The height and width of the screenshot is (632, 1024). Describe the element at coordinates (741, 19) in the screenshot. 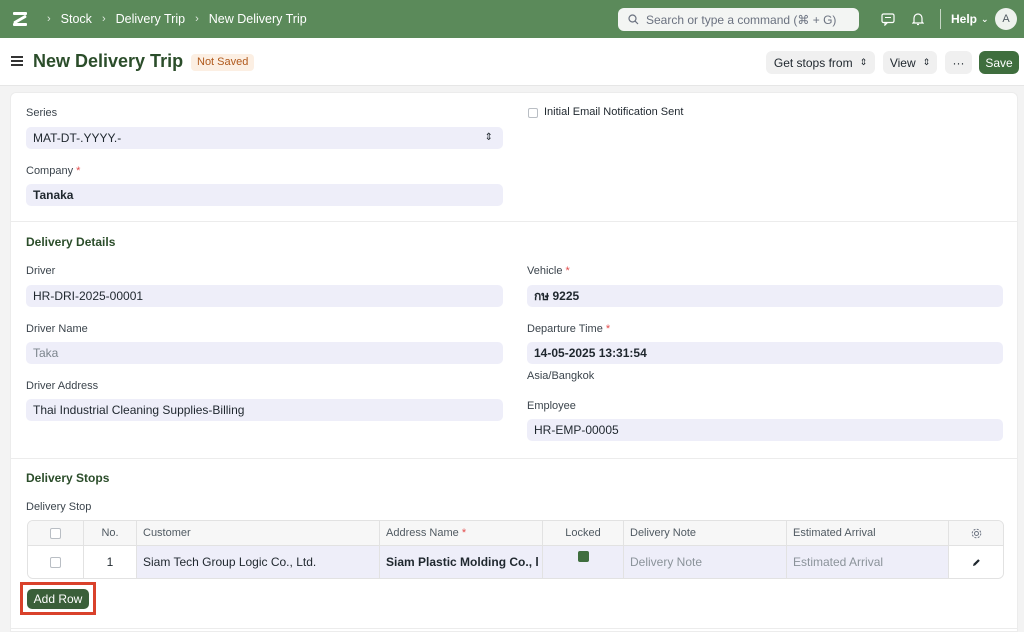

I see `search-placeholder: Search or type a command (⌘ + G)` at that location.